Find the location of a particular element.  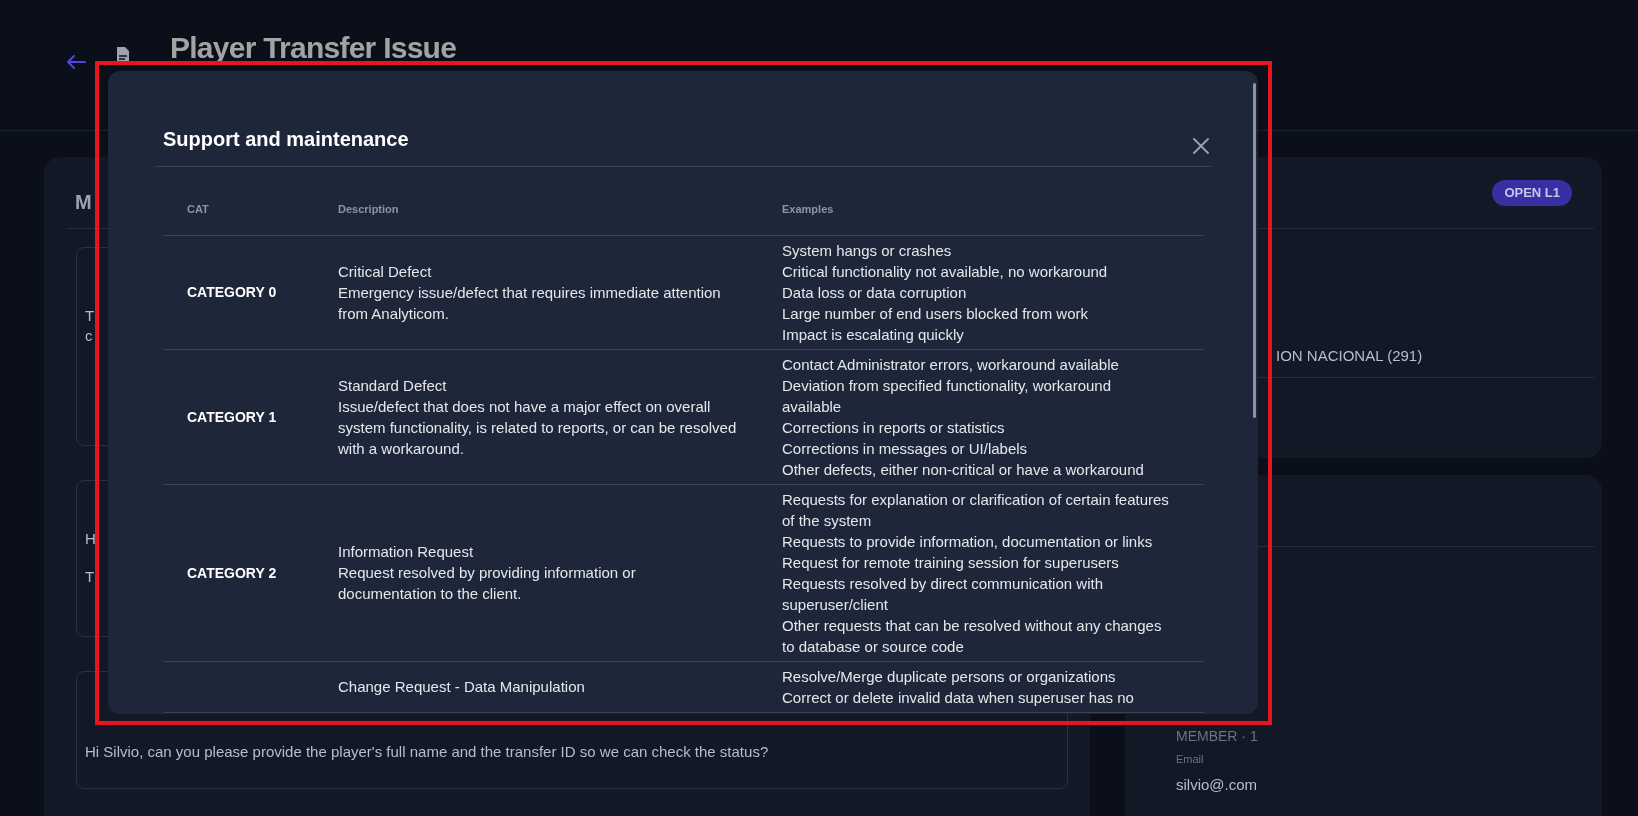

column-header: CAT is located at coordinates (198, 208).